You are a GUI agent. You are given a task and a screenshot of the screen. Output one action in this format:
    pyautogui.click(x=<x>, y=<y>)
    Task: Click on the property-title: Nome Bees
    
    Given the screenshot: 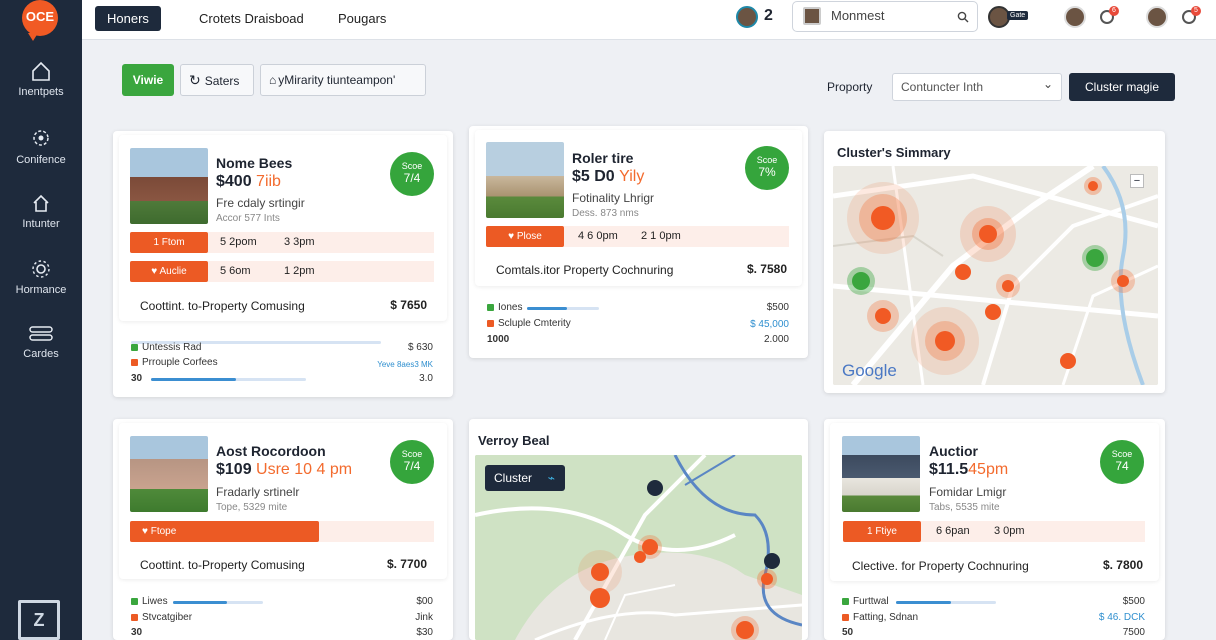 What is the action you would take?
    pyautogui.click(x=254, y=163)
    